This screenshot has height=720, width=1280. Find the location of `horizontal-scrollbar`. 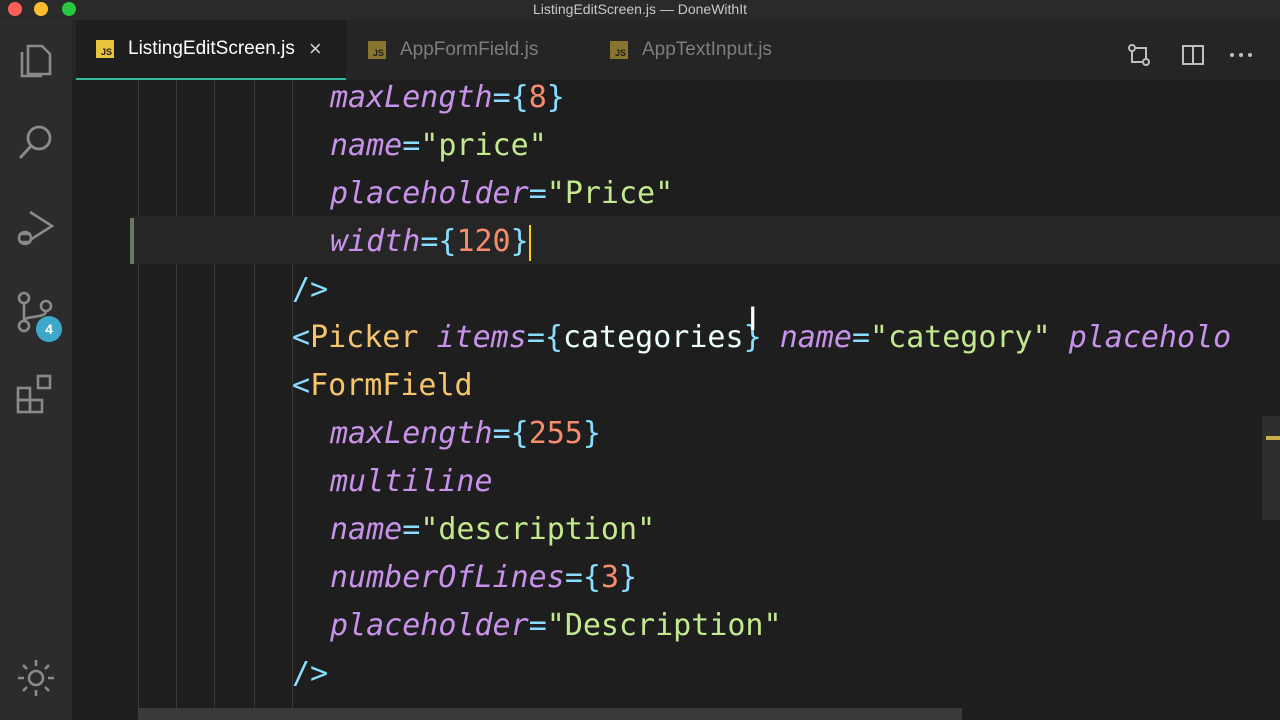

horizontal-scrollbar is located at coordinates (550, 714).